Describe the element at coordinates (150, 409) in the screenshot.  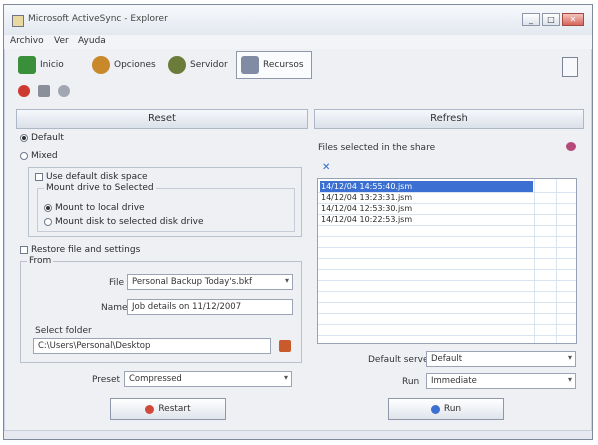
I see `restart-icon` at that location.